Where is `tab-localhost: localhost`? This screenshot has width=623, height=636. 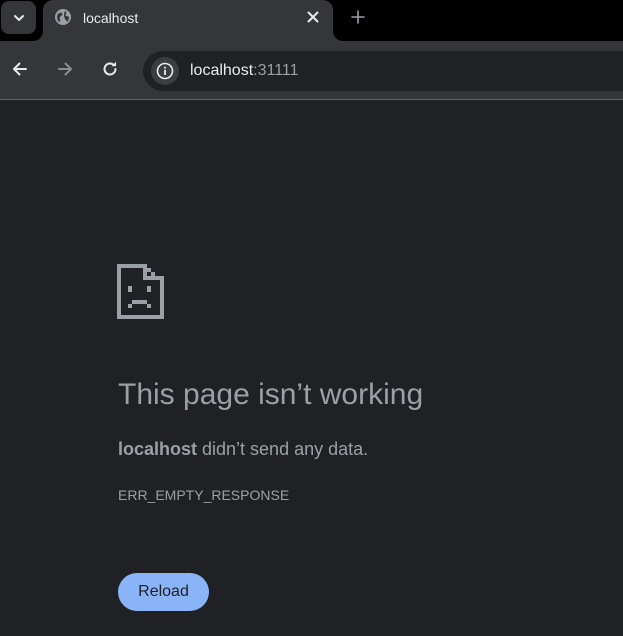
tab-localhost: localhost is located at coordinates (188, 20).